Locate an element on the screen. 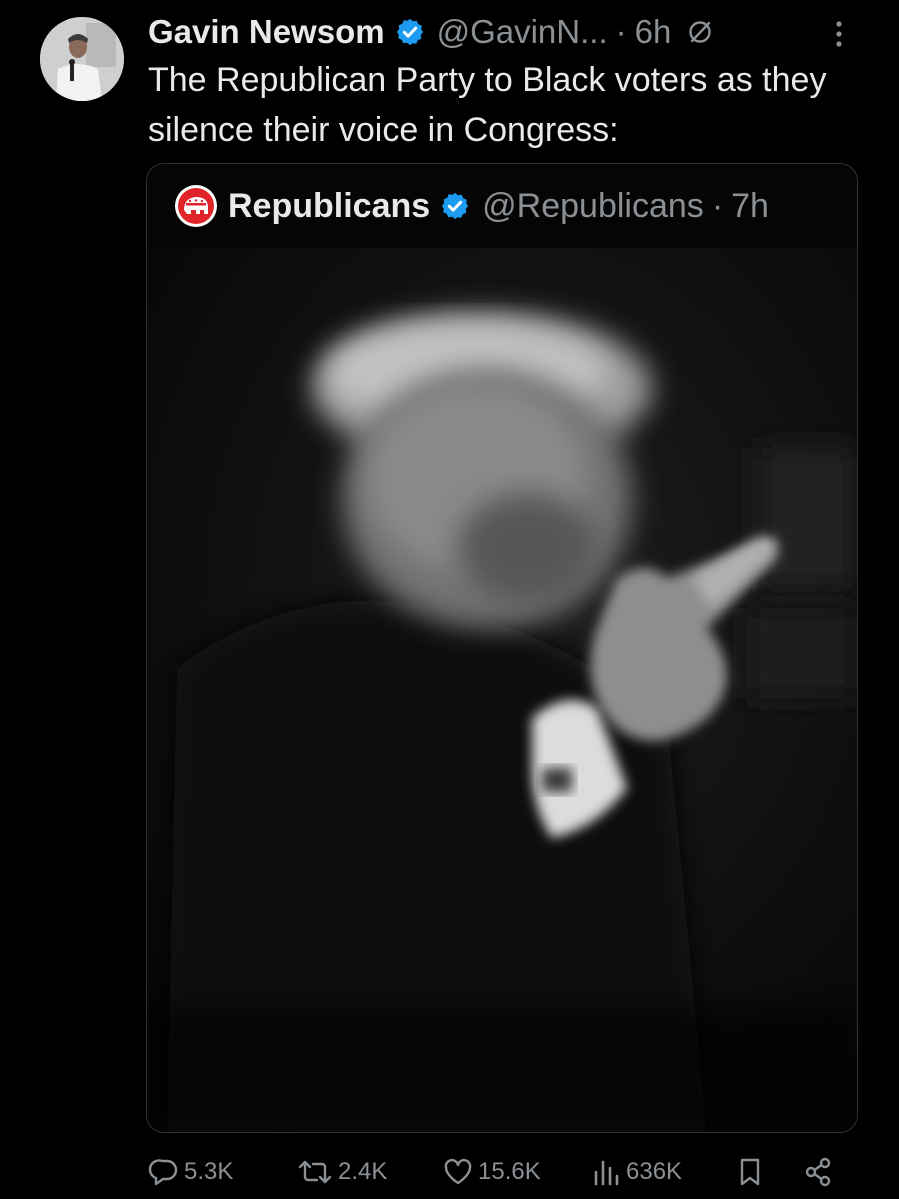  like-button: 15.6K is located at coordinates (491, 1172).